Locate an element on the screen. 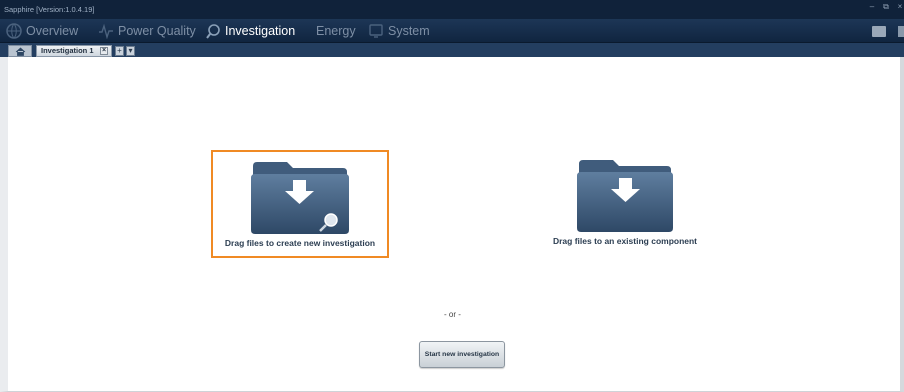  tab-strip: Investigation 1 × + ▾ is located at coordinates (452, 50).